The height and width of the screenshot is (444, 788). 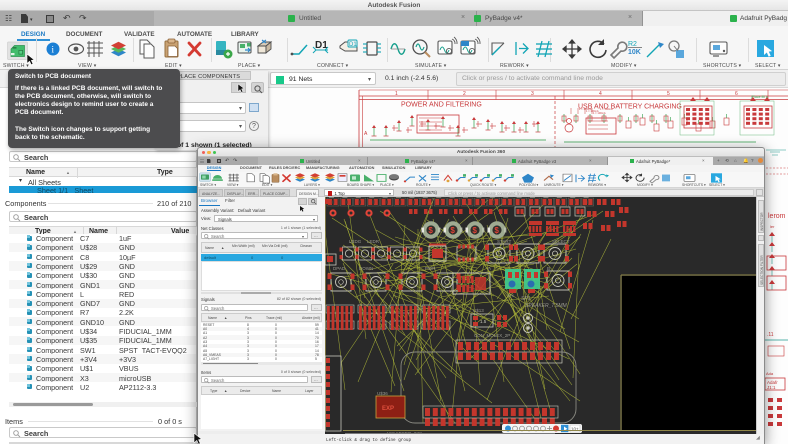 What do you see at coordinates (736, 94) in the screenshot?
I see `svg-text: 6` at bounding box center [736, 94].